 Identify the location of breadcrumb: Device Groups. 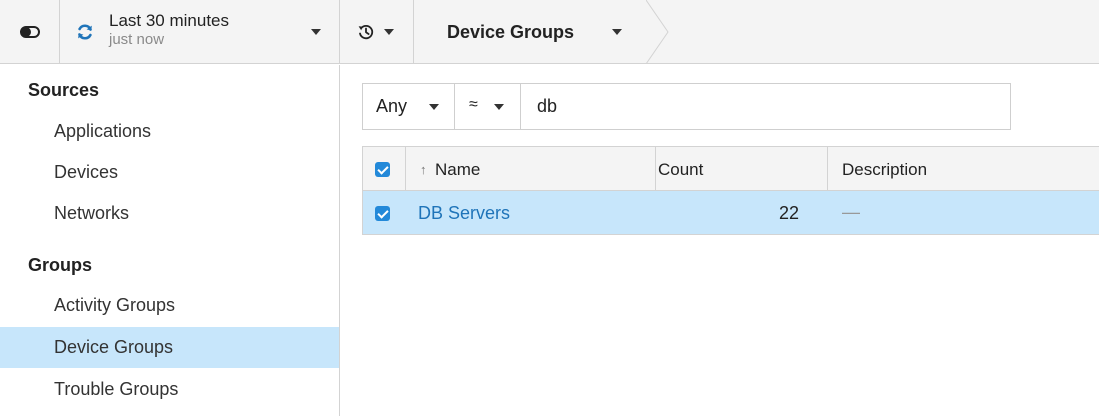
(547, 32).